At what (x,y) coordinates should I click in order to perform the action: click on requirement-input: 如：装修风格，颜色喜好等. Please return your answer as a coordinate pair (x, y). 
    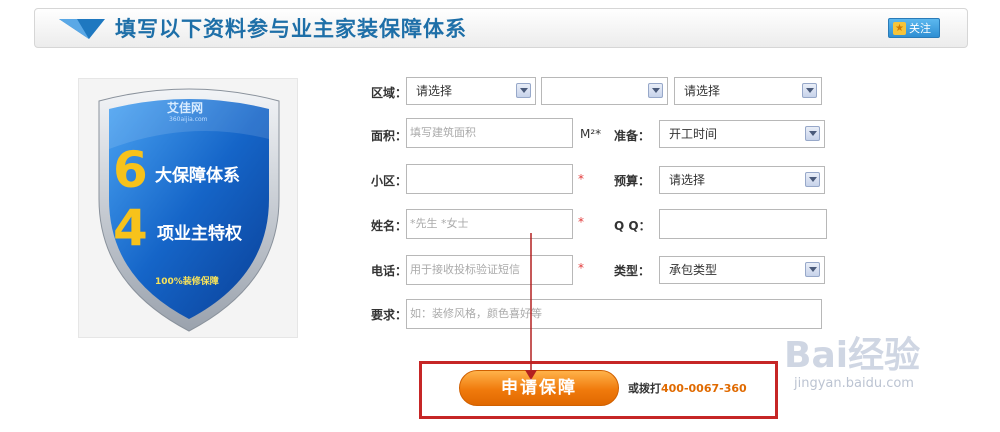
    Looking at the image, I should click on (614, 314).